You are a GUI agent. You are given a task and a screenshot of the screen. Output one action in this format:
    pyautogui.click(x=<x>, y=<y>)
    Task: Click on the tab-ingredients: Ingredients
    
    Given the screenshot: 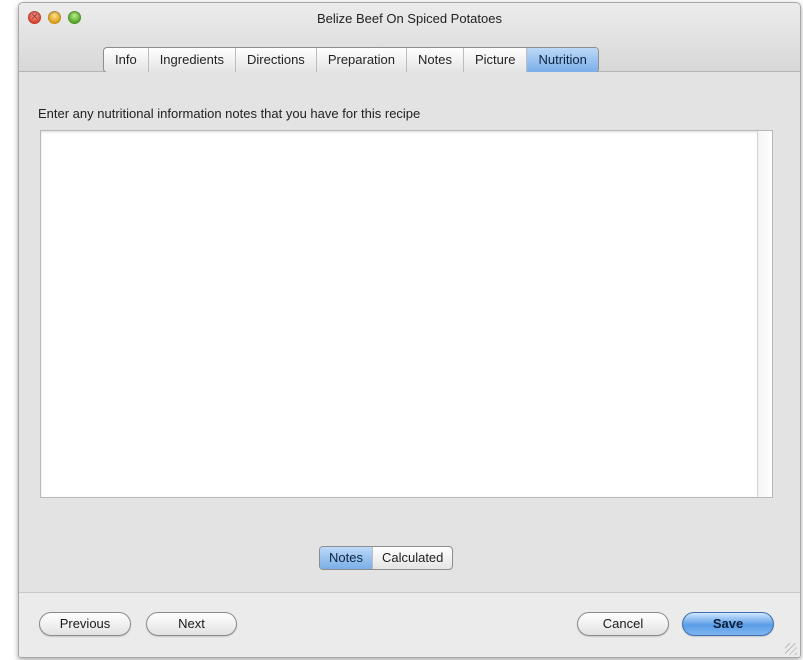 What is the action you would take?
    pyautogui.click(x=193, y=60)
    